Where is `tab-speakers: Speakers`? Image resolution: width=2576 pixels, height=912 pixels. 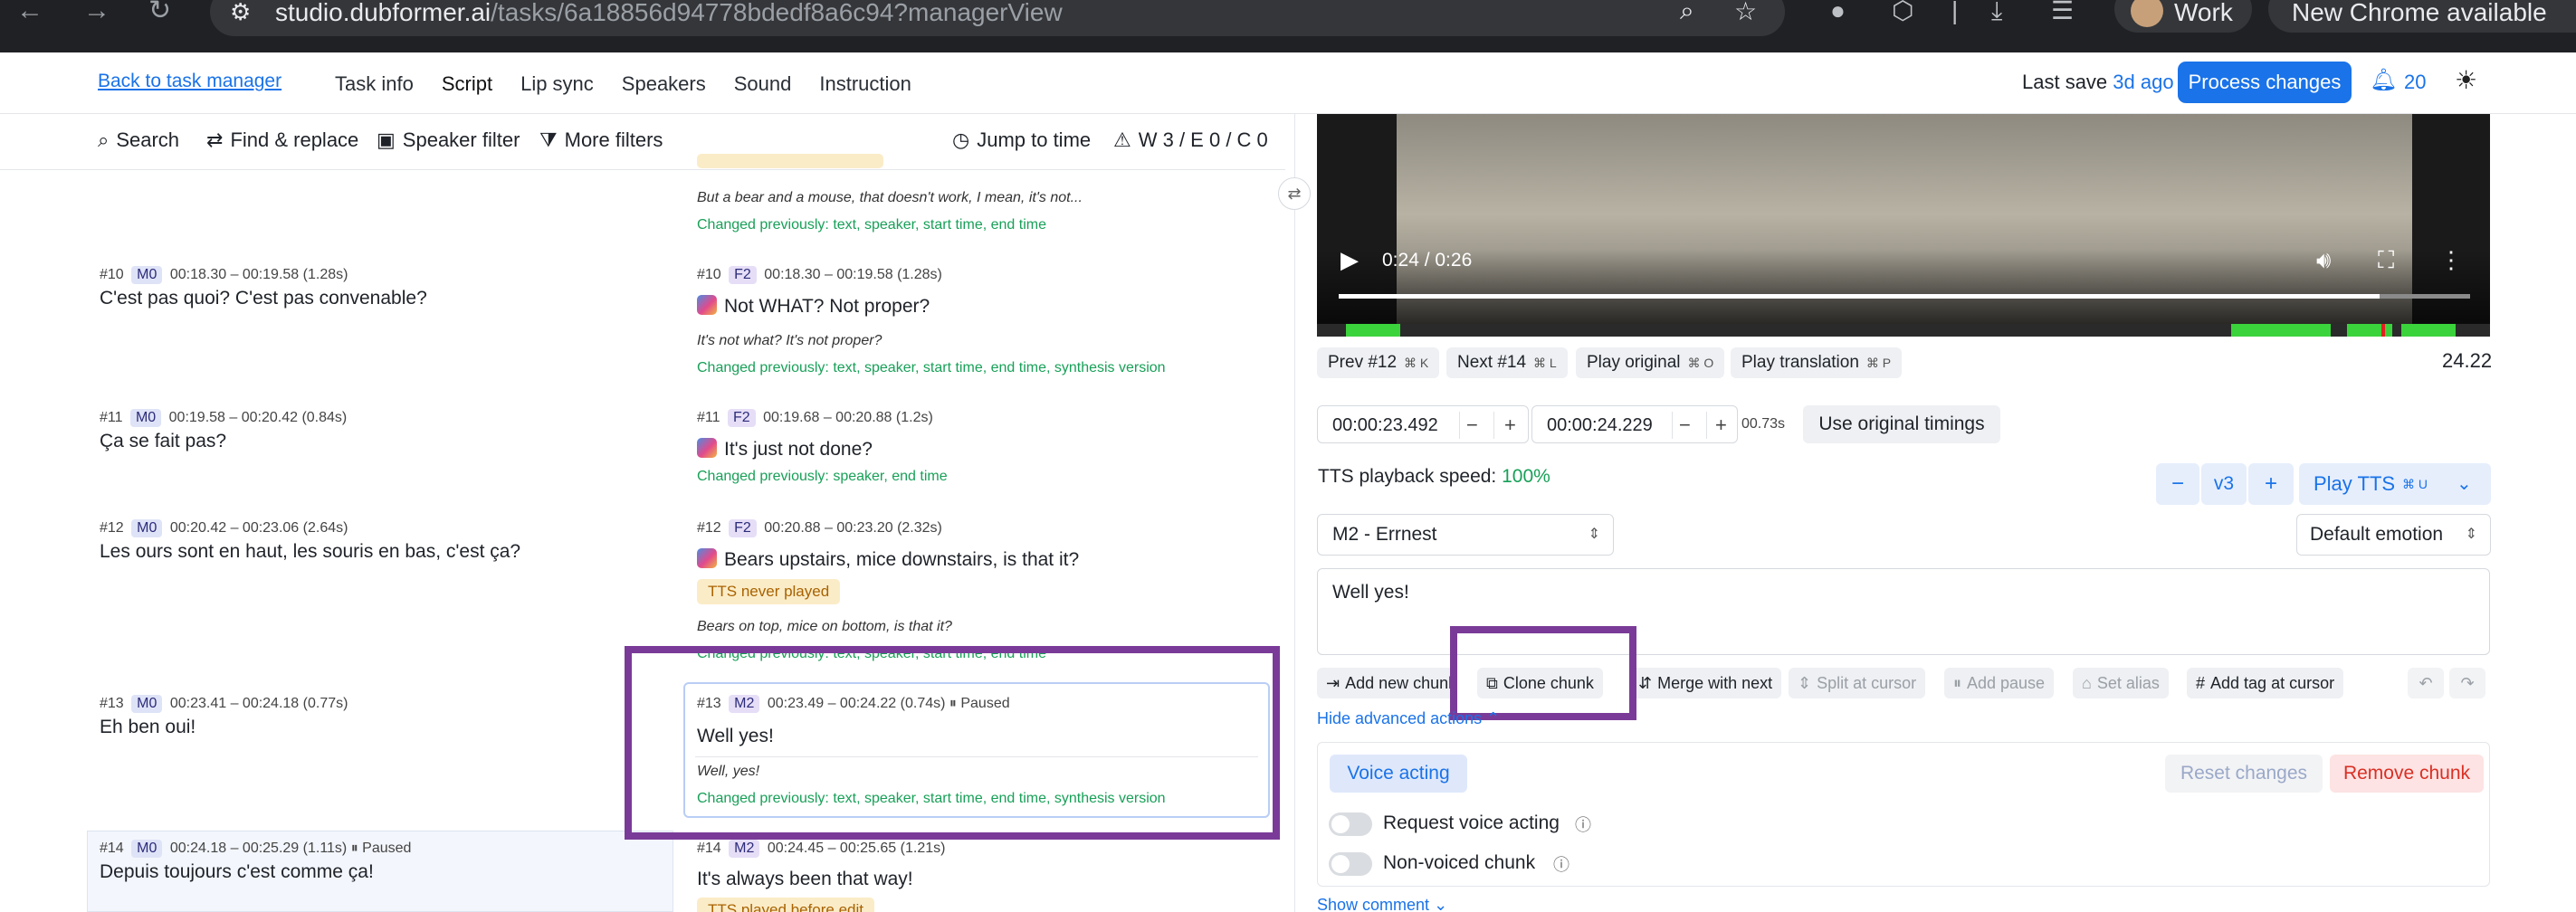
tab-speakers: Speakers is located at coordinates (664, 84).